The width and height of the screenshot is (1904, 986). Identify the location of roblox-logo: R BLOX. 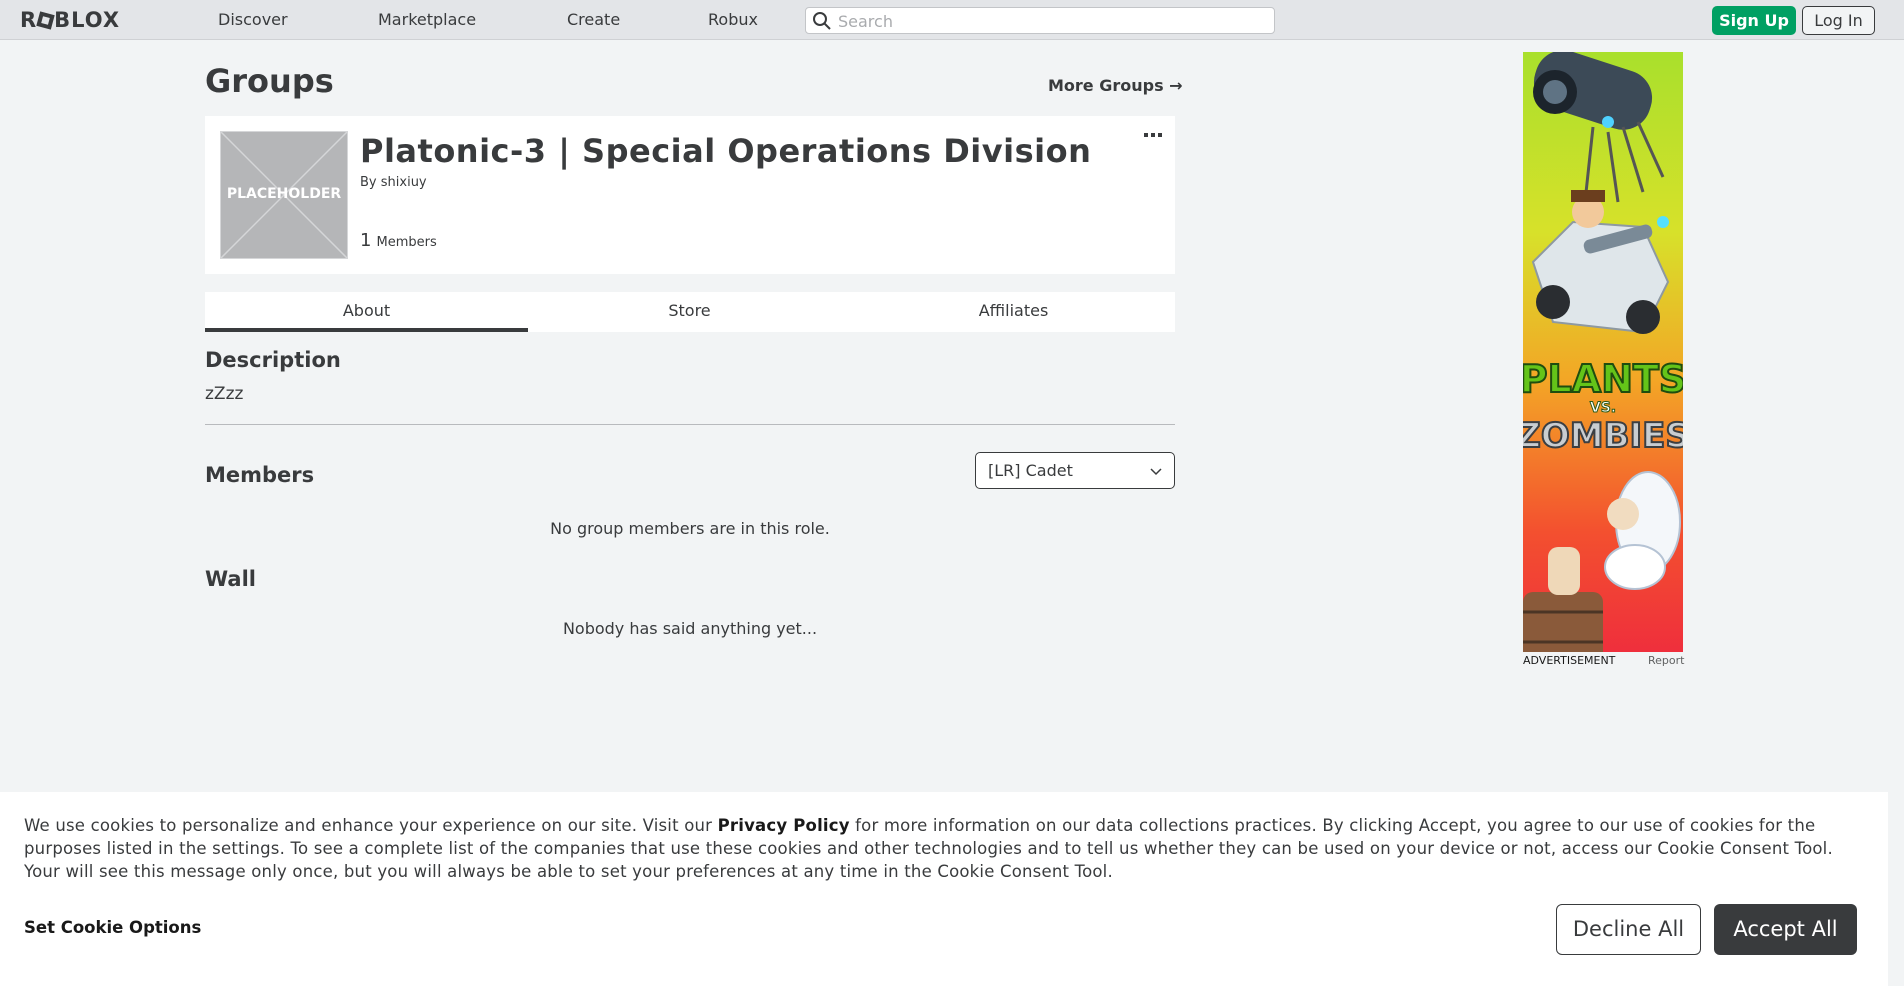
(70, 20).